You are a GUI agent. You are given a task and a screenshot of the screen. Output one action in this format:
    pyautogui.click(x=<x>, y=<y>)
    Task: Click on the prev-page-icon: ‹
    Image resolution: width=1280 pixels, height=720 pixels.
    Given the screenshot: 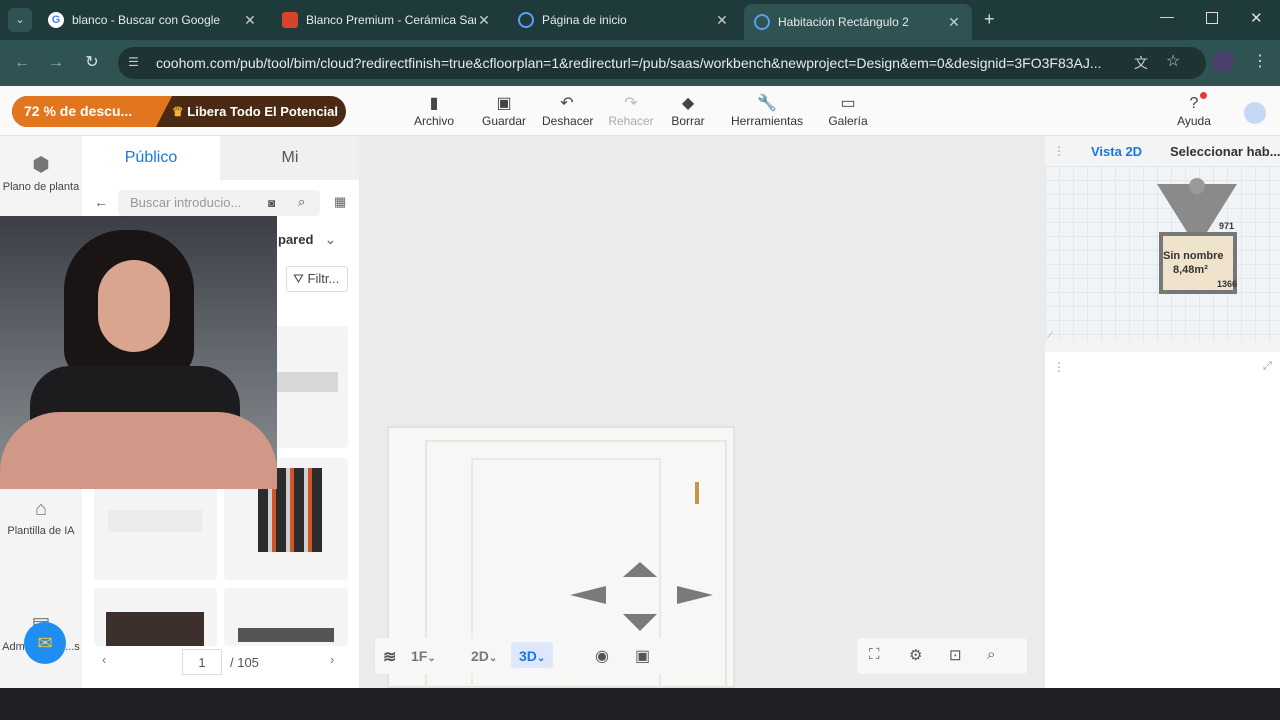 What is the action you would take?
    pyautogui.click(x=104, y=659)
    